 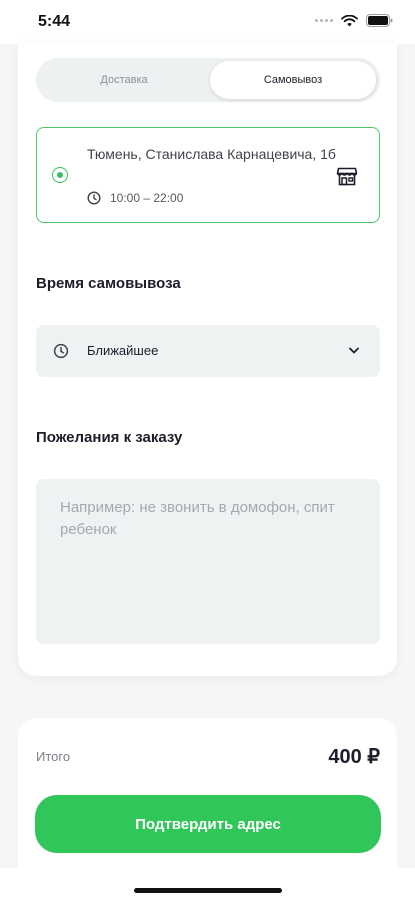 What do you see at coordinates (293, 80) in the screenshot?
I see `tab-pickup: Самовывоз` at bounding box center [293, 80].